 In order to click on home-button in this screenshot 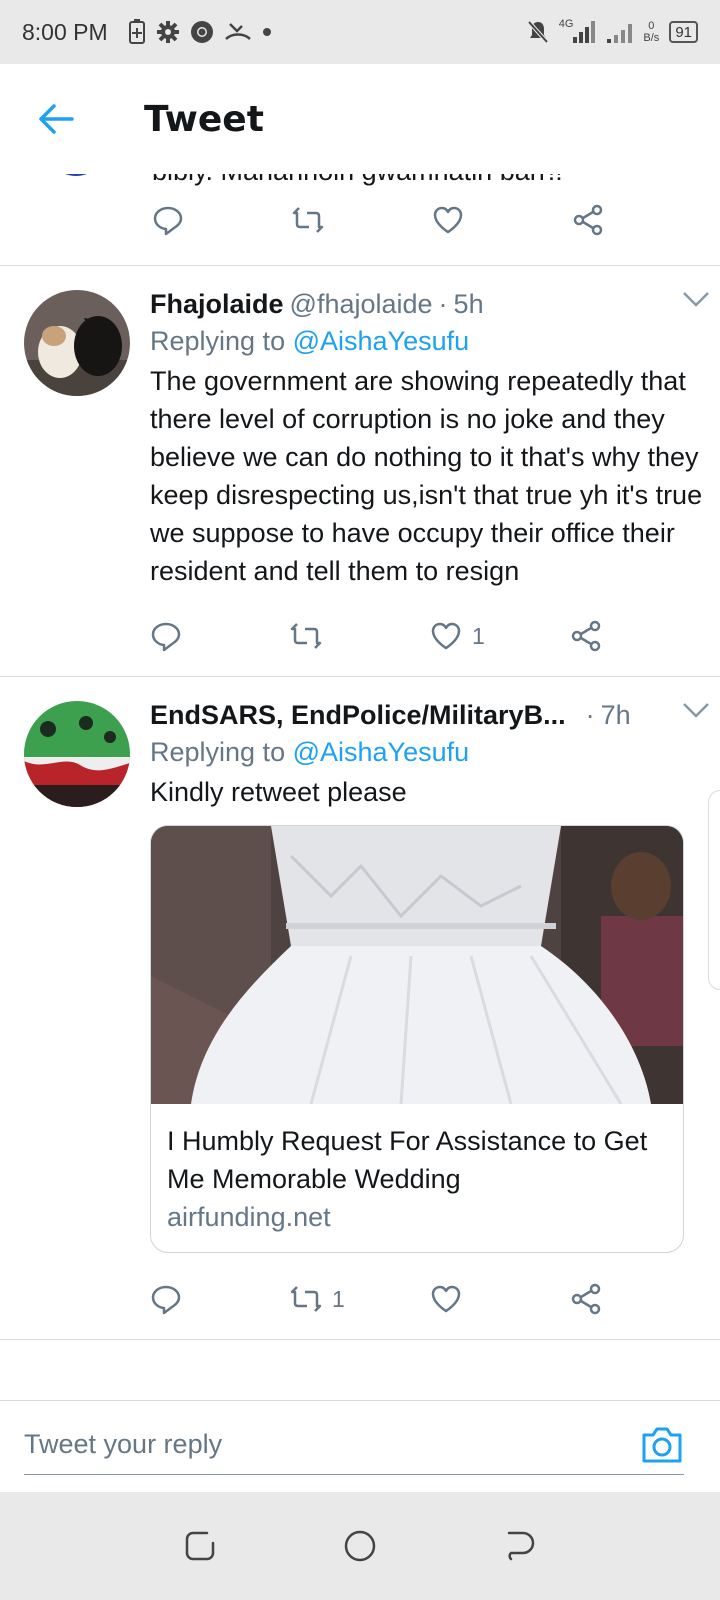, I will do `click(360, 1546)`.